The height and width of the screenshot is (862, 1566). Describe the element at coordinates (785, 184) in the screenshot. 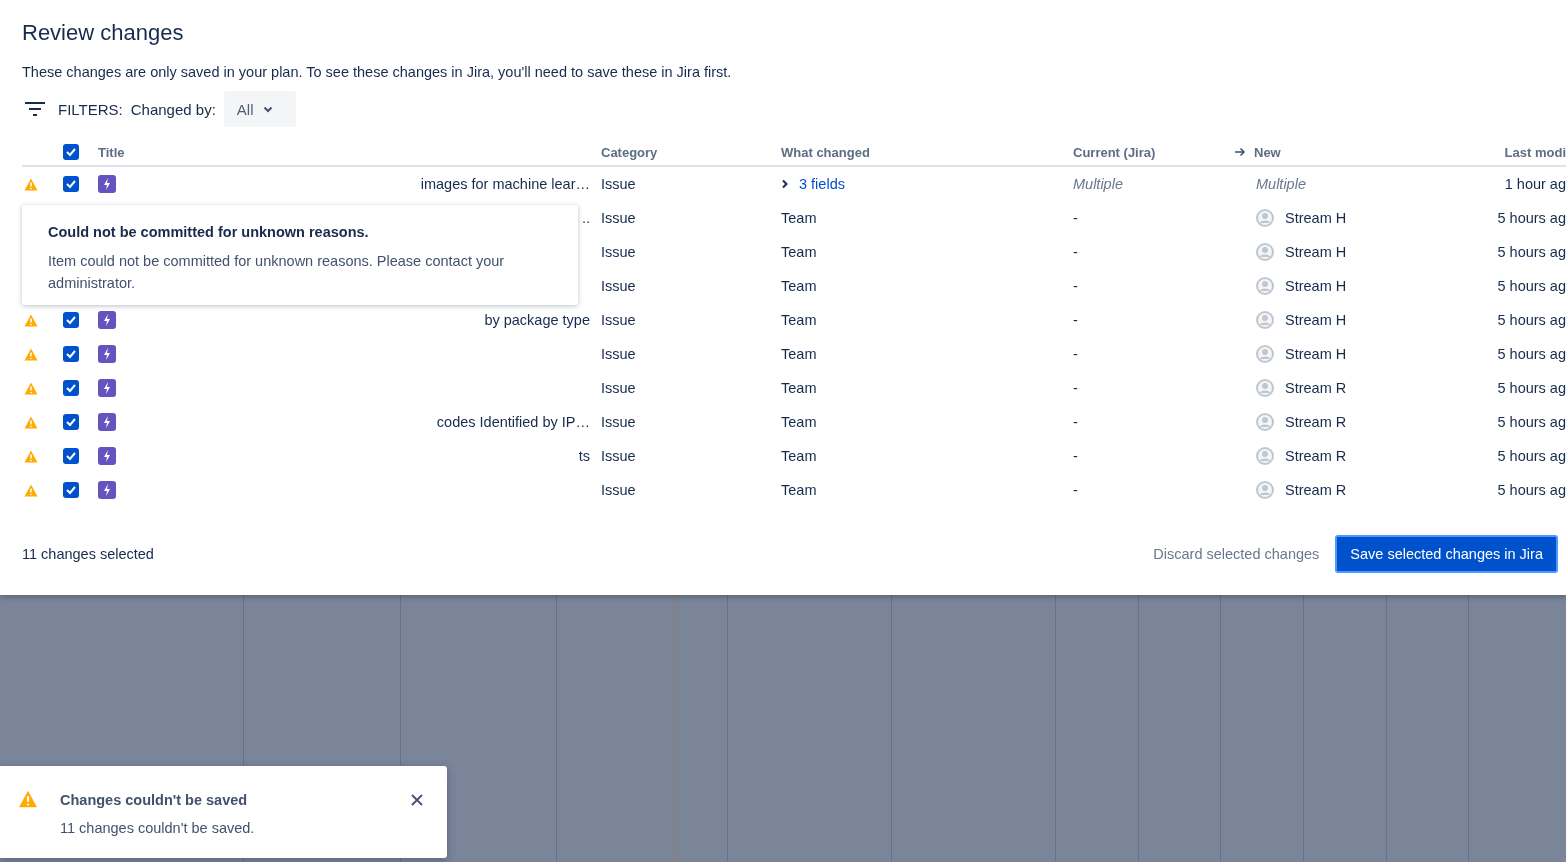

I see `chevron-right-icon` at that location.